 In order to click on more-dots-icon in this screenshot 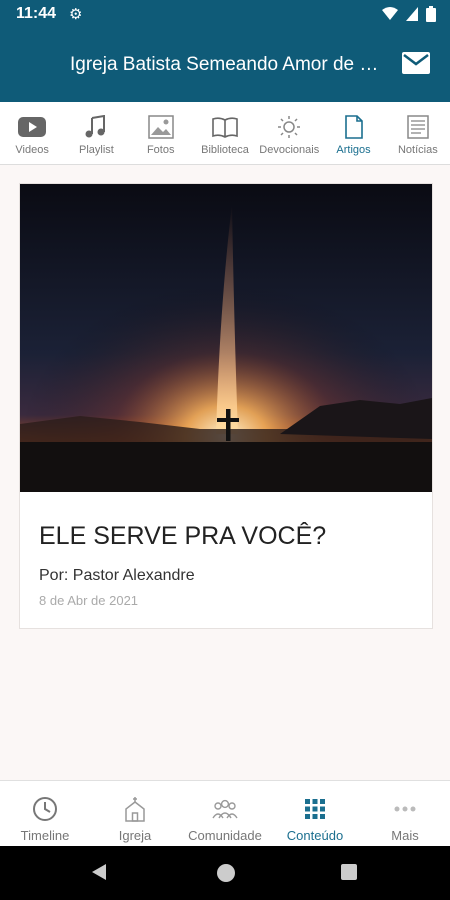, I will do `click(405, 809)`.